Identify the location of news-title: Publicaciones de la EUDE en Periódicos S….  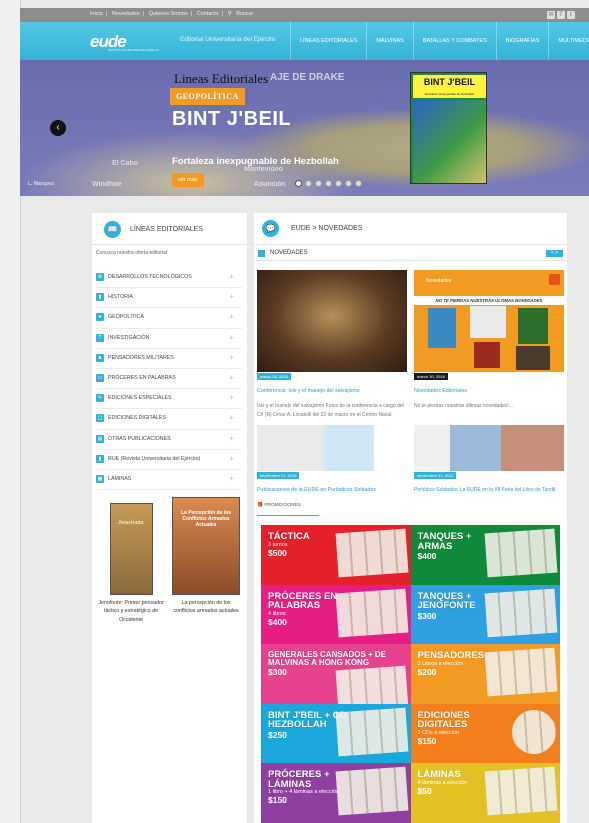
(316, 490).